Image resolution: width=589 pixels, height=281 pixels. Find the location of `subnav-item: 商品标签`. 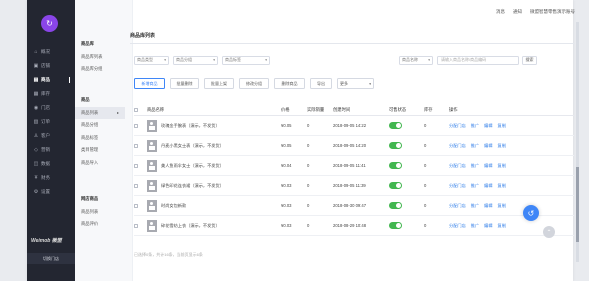

subnav-item: 商品标签 is located at coordinates (103, 138).